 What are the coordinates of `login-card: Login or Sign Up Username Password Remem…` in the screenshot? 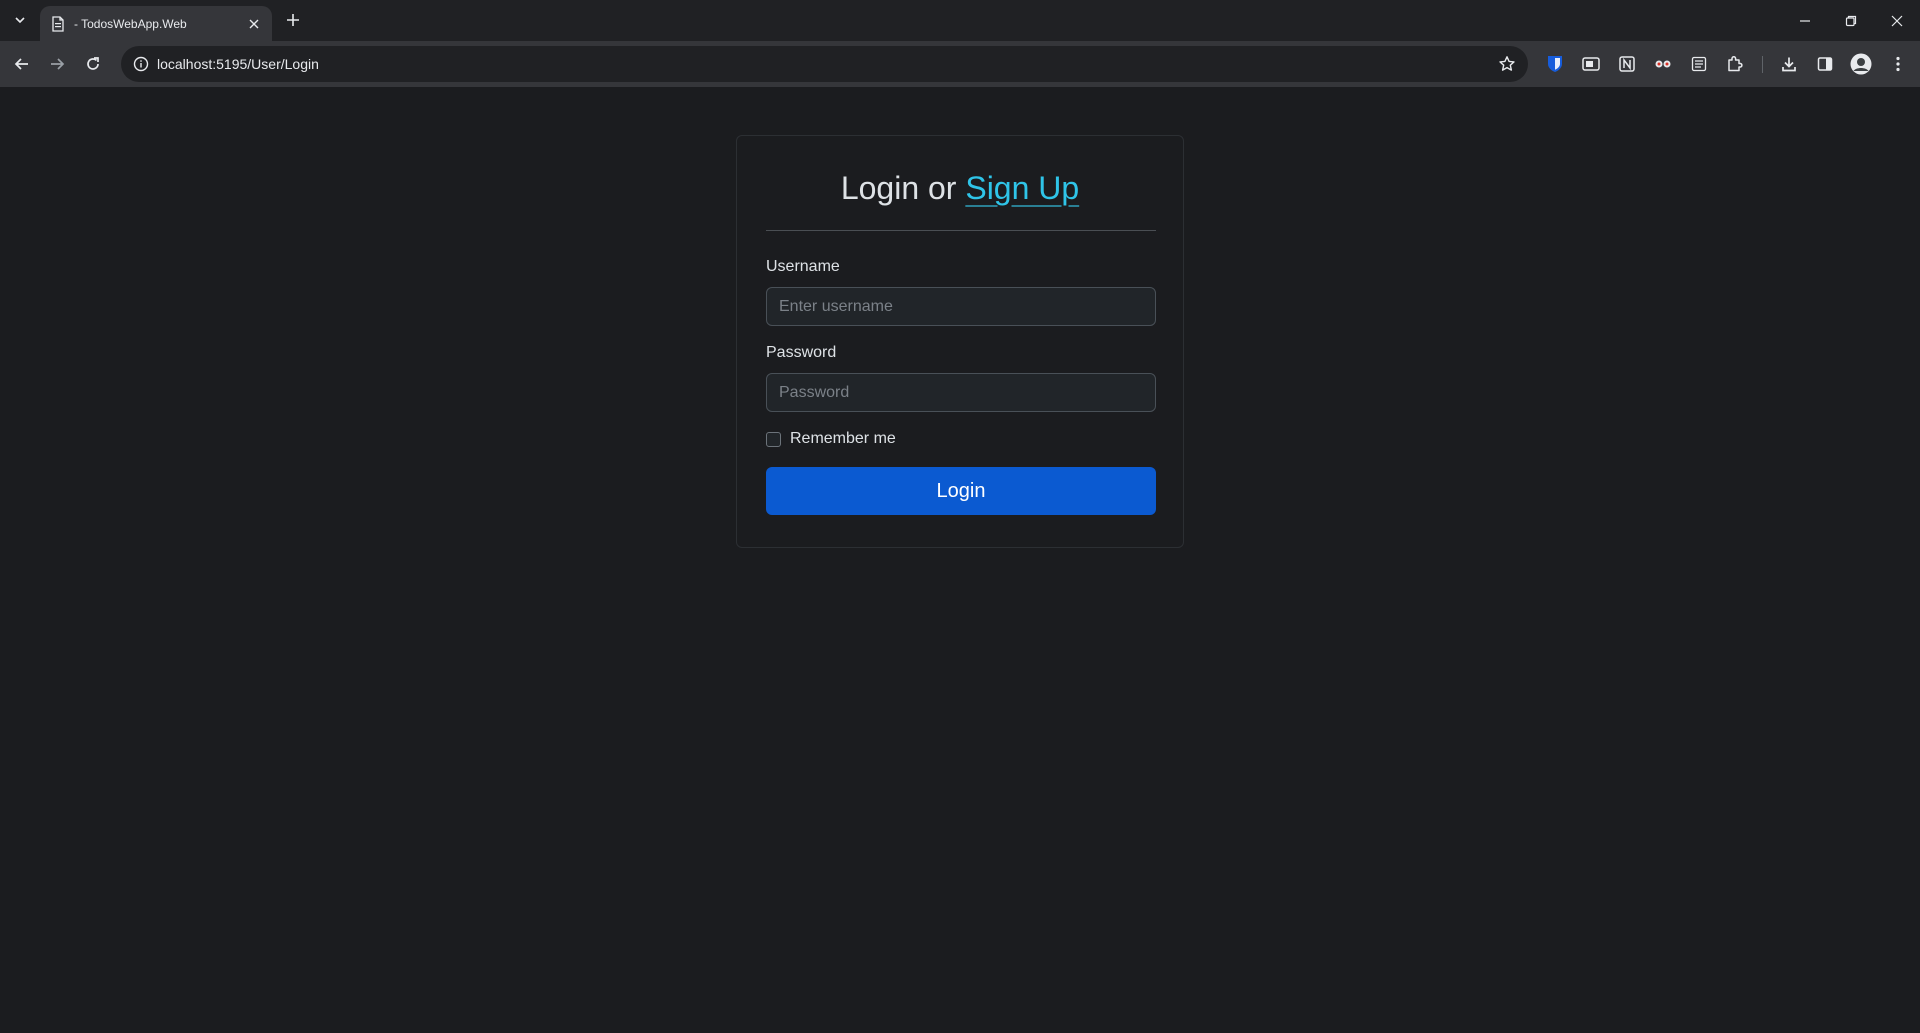 It's located at (960, 341).